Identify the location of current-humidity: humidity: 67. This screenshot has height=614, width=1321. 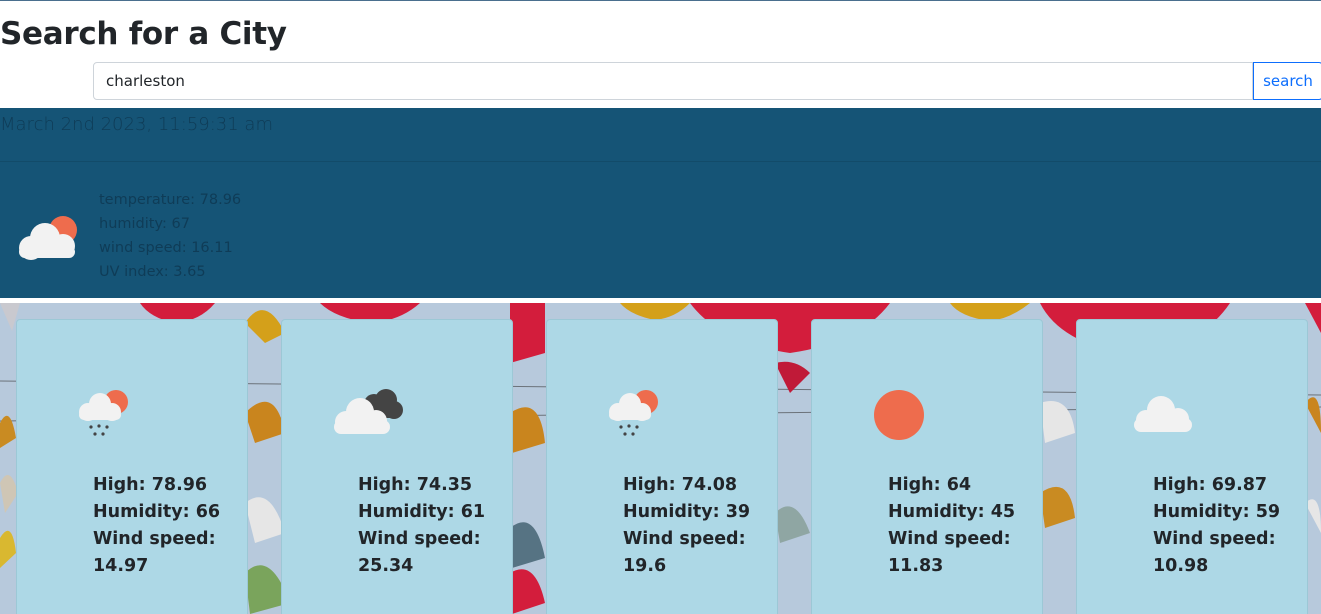
(144, 224).